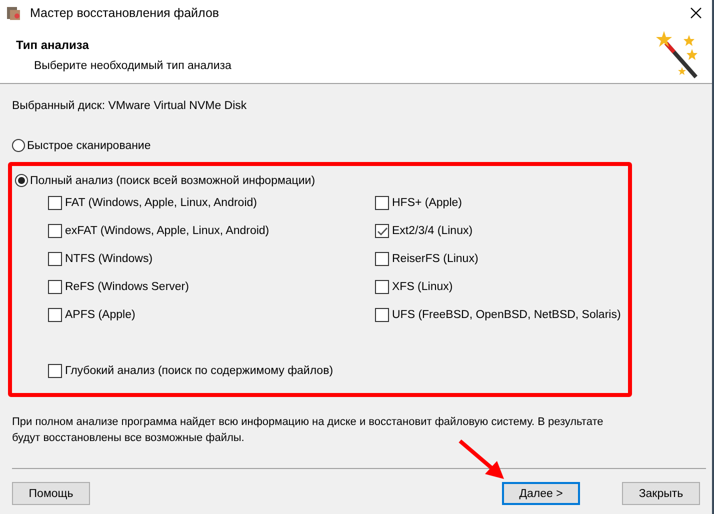  I want to click on deep-analysis-checkbox: Глубокий анализ (поиск по содержимому файлов), so click(338, 371).